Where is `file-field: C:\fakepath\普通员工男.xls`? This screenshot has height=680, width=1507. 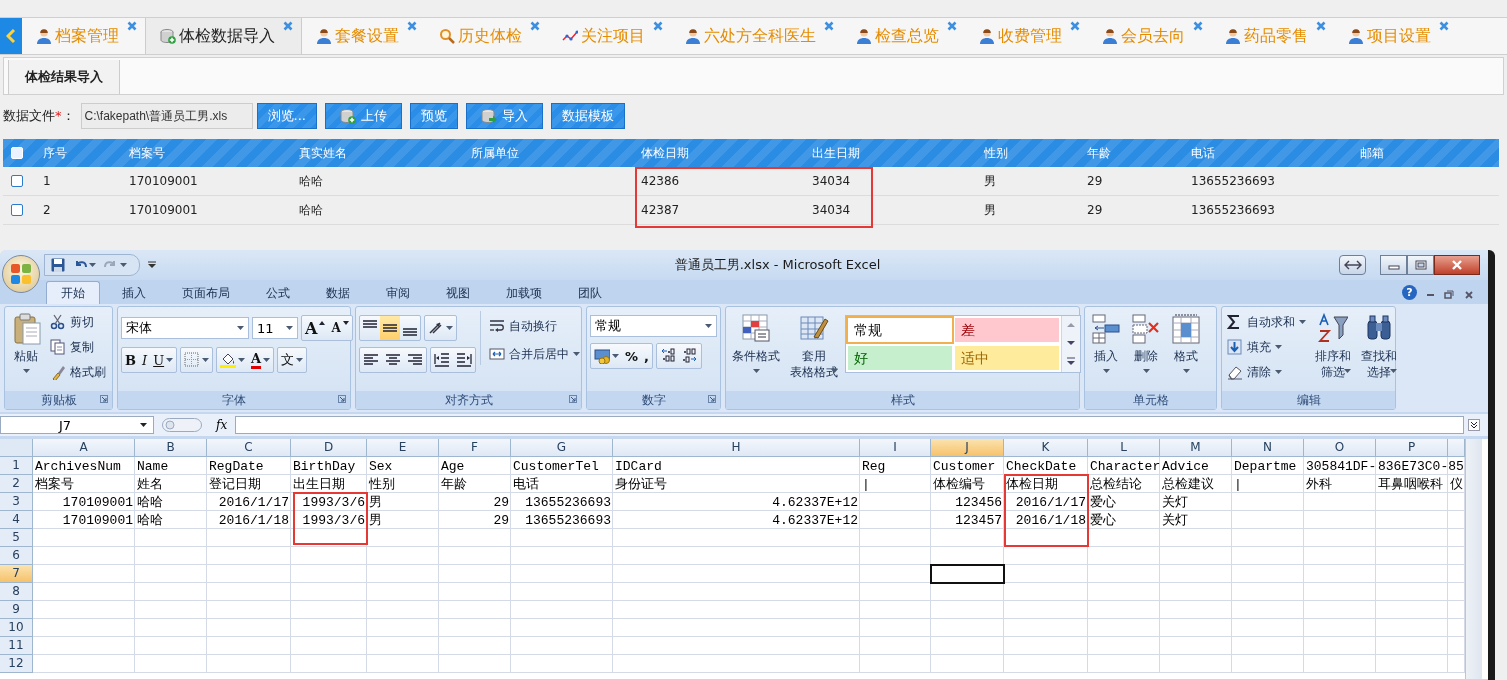 file-field: C:\fakepath\普通员工男.xls is located at coordinates (166, 116).